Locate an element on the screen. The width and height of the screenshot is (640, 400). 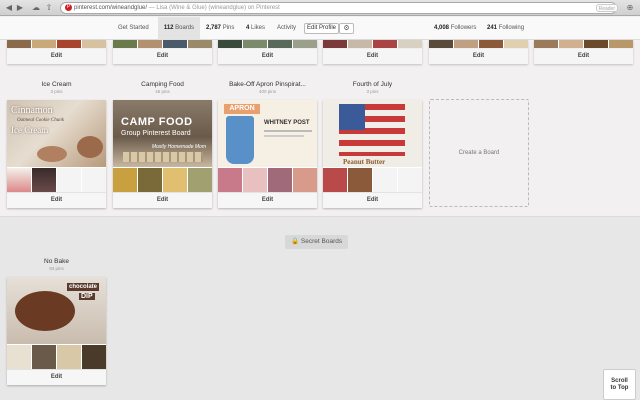
cover-text-line2: Group Pinterest Board is located at coordinates (156, 133).